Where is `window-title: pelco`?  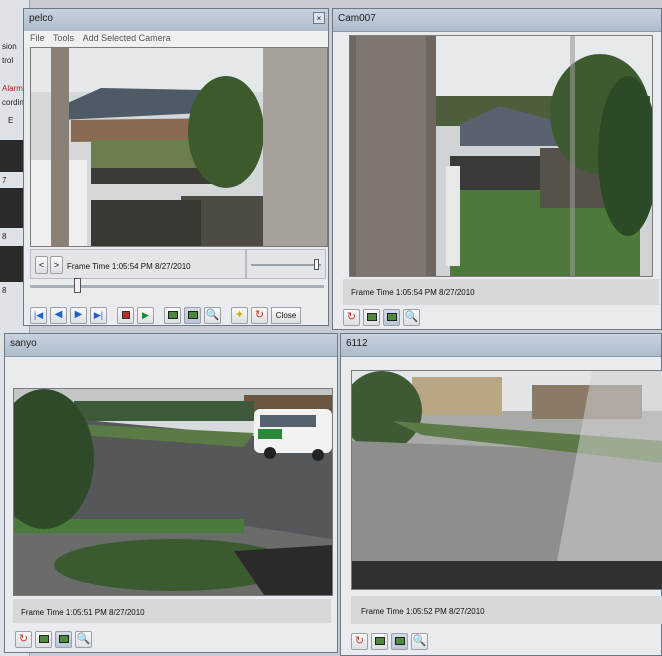 window-title: pelco is located at coordinates (41, 18).